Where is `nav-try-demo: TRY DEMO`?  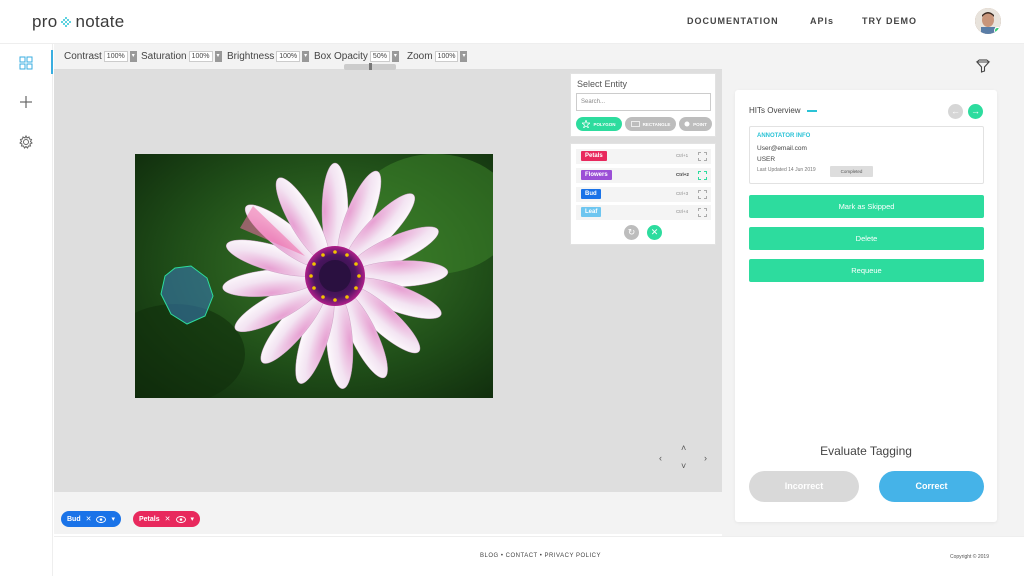 nav-try-demo: TRY DEMO is located at coordinates (889, 21).